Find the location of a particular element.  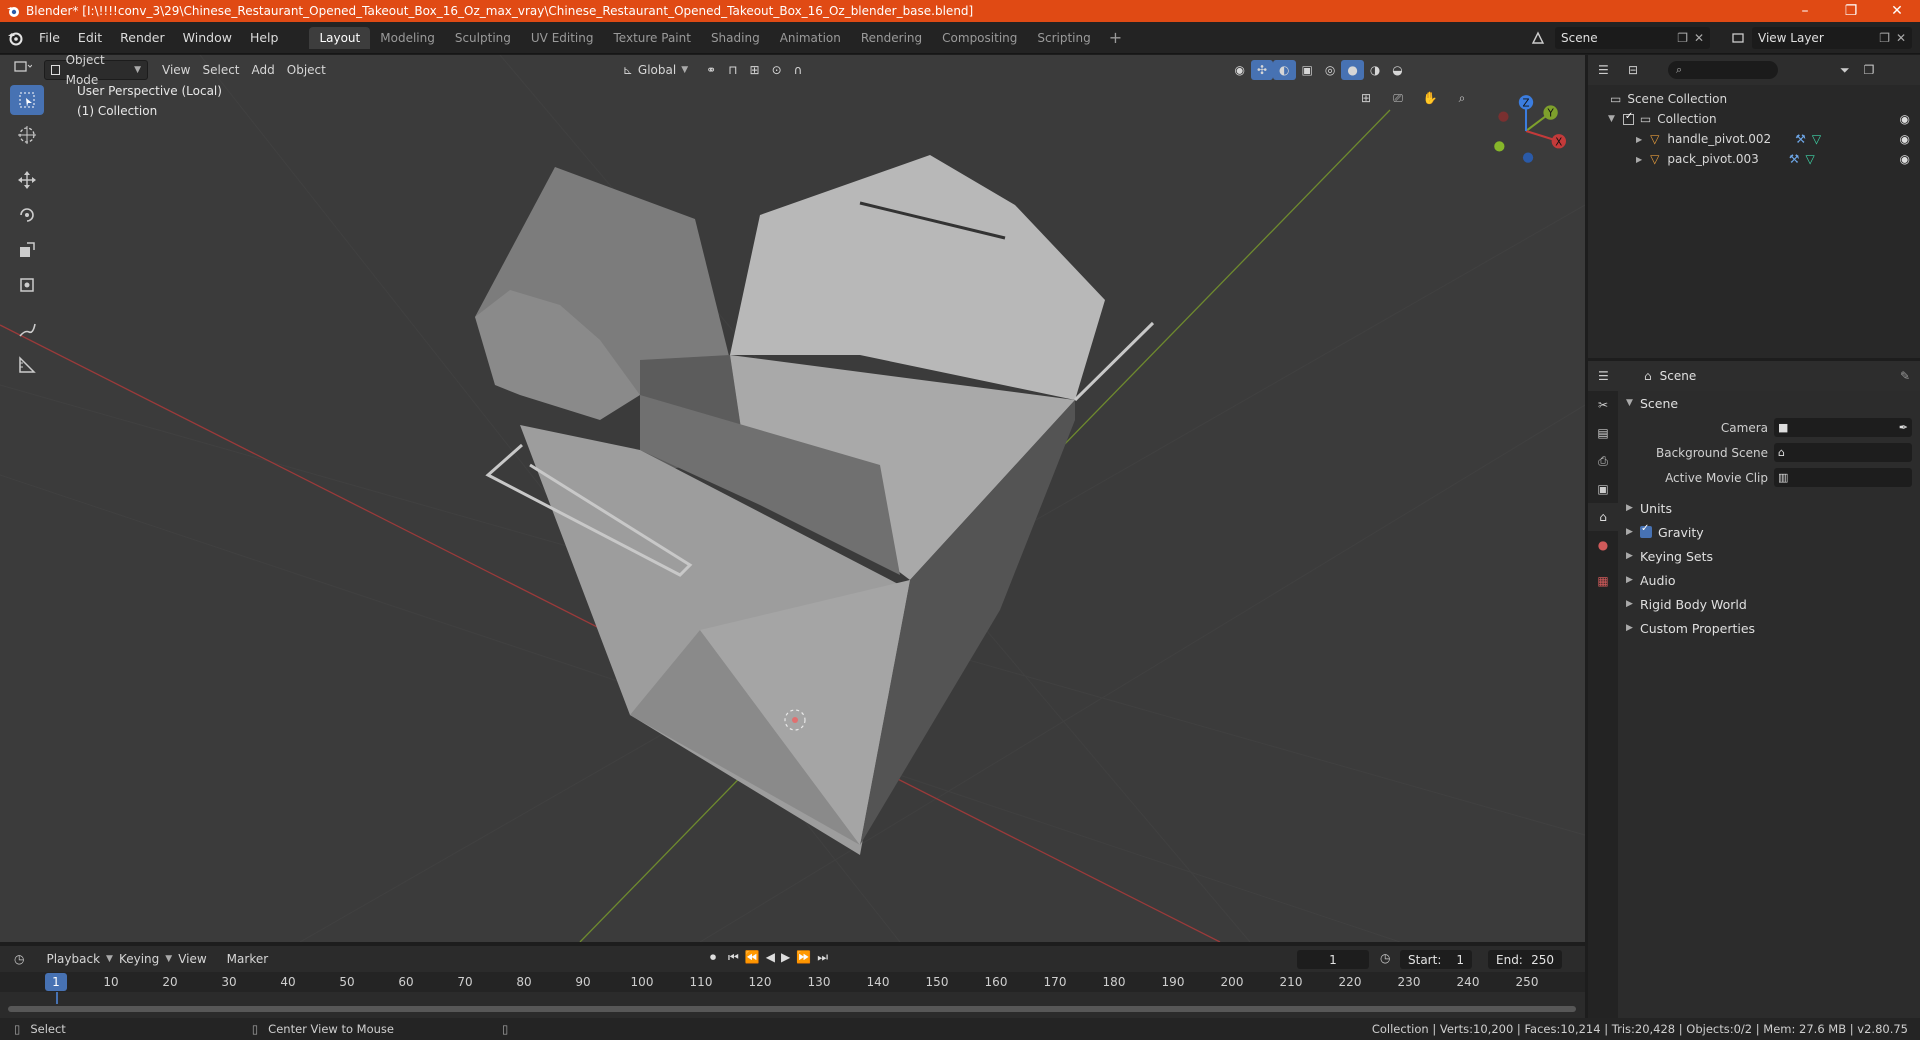

tab-layout: Layout is located at coordinates (340, 37).